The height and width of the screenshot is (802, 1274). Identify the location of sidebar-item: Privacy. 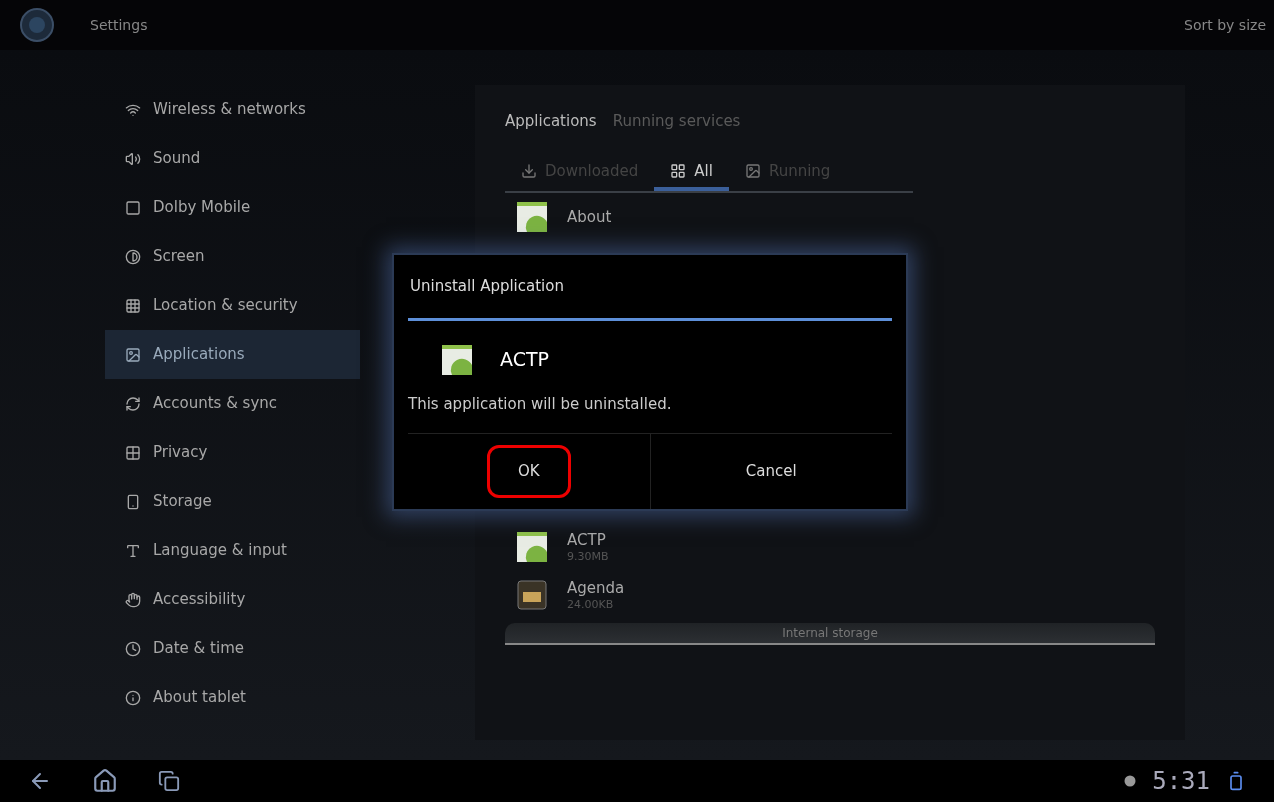
(232, 452).